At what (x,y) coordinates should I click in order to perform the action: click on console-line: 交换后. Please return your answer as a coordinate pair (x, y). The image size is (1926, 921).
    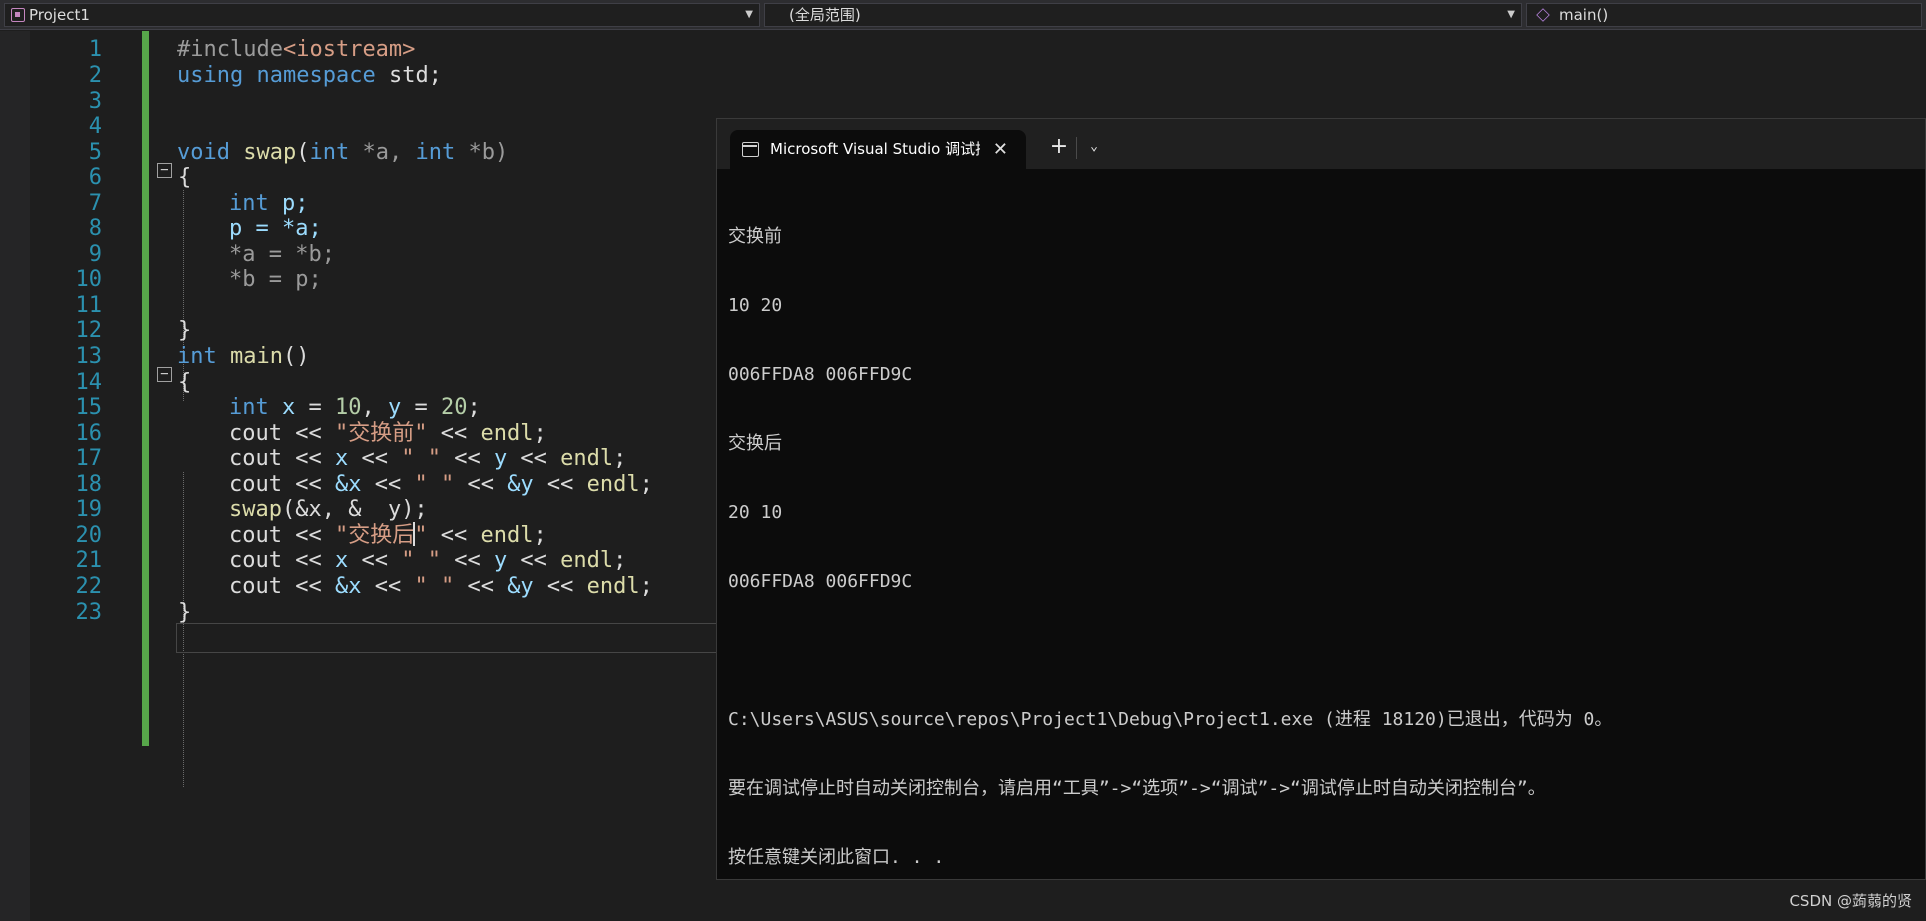
    Looking at the image, I should click on (755, 443).